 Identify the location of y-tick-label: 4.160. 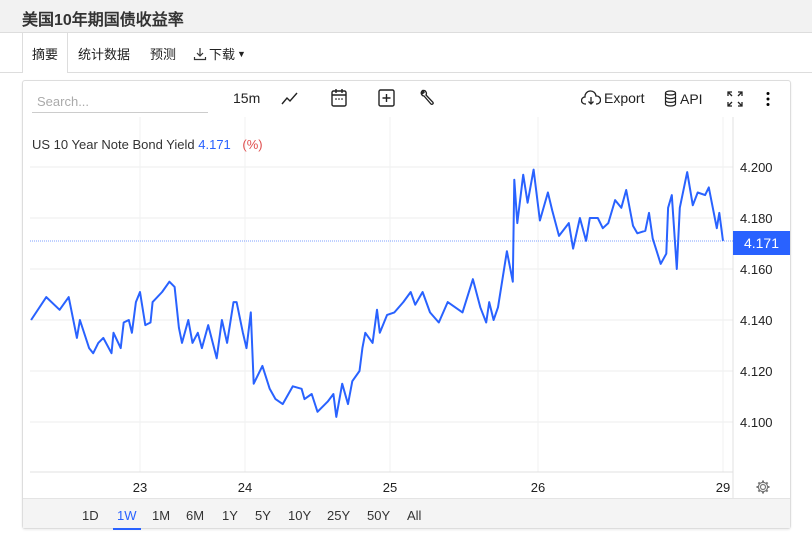
(756, 269).